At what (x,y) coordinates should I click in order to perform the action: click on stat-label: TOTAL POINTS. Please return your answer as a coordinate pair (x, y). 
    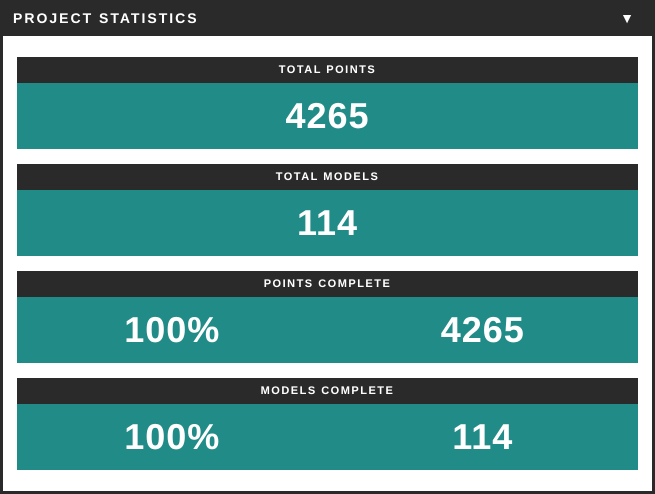
    Looking at the image, I should click on (327, 70).